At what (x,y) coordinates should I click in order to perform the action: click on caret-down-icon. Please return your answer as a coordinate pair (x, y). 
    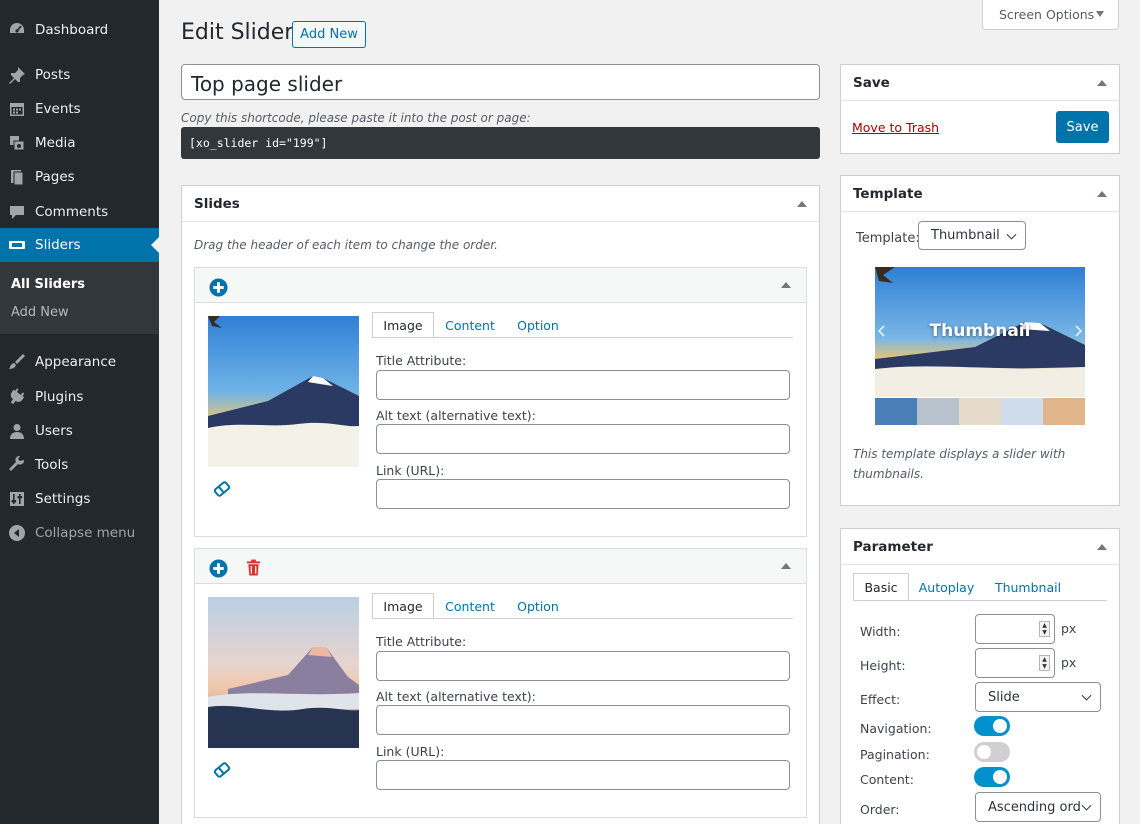
    Looking at the image, I should click on (1100, 14).